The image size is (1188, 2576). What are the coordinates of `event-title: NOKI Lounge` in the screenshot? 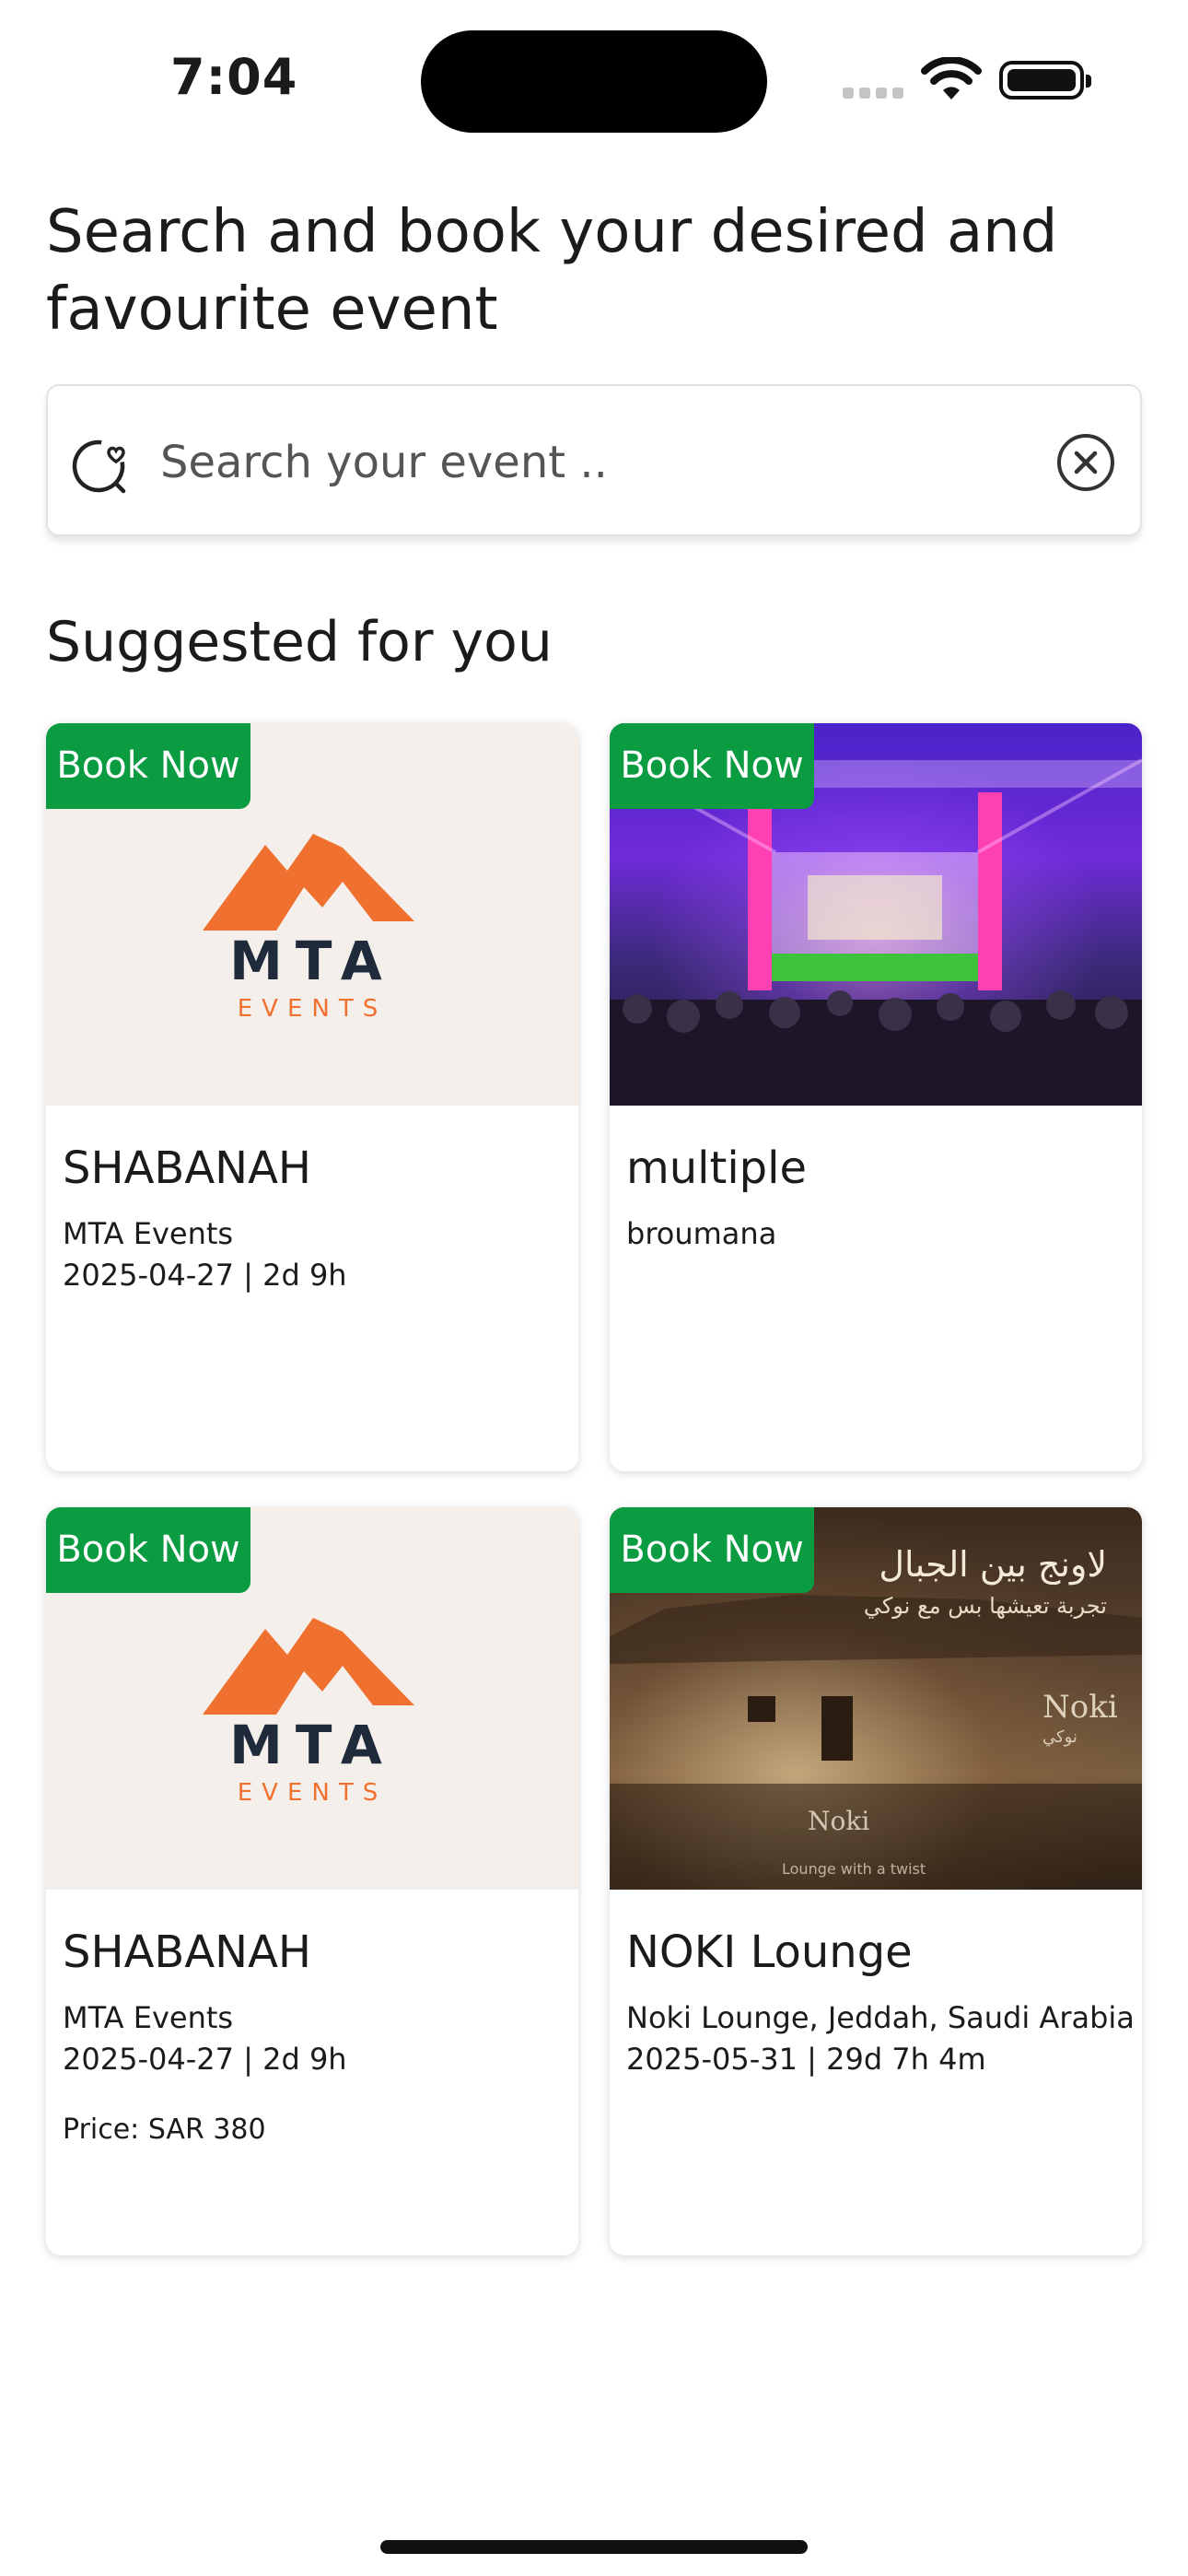 It's located at (770, 1952).